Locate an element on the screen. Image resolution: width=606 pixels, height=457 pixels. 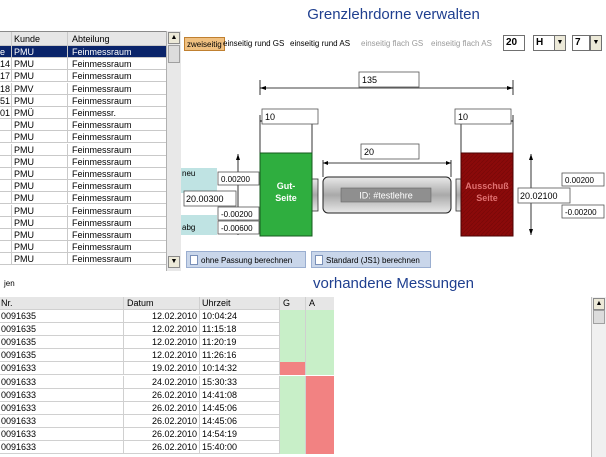
column-header-datum: Datum is located at coordinates (162, 303).